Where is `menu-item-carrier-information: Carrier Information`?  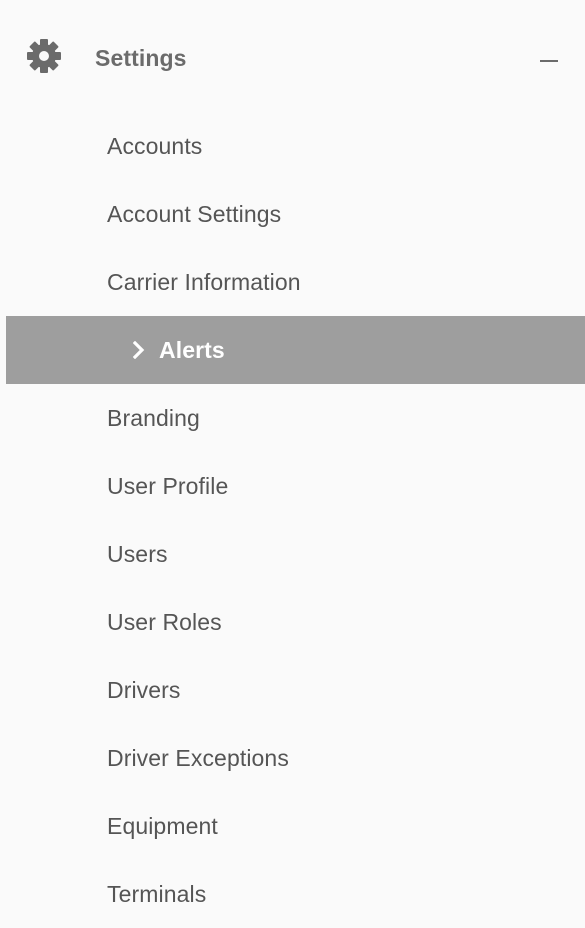
menu-item-carrier-information: Carrier Information is located at coordinates (292, 282).